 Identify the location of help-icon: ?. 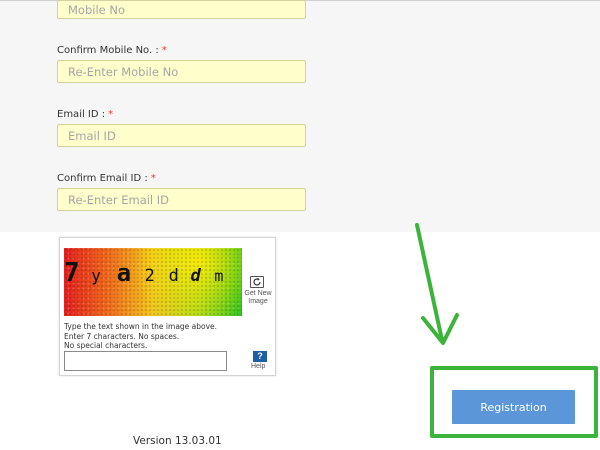
(260, 356).